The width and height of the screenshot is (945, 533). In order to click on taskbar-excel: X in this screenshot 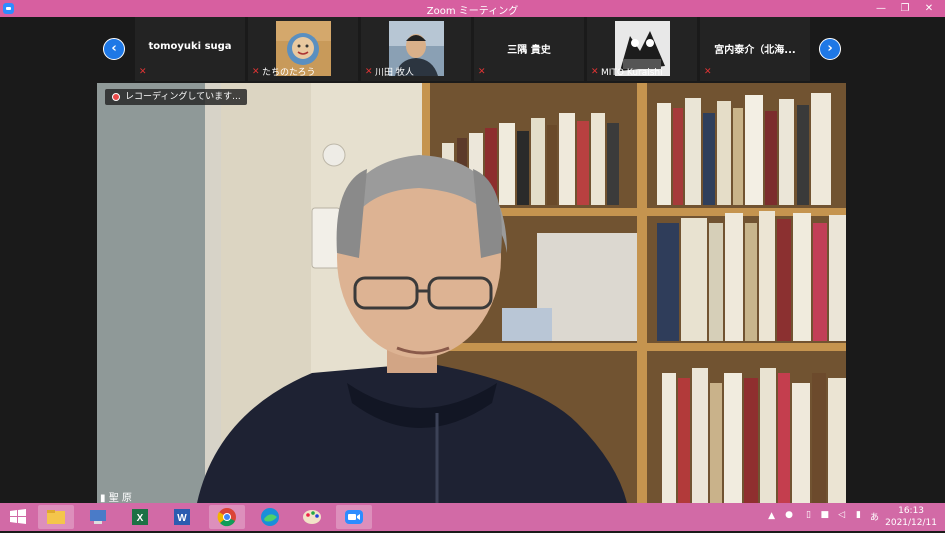, I will do `click(140, 517)`.